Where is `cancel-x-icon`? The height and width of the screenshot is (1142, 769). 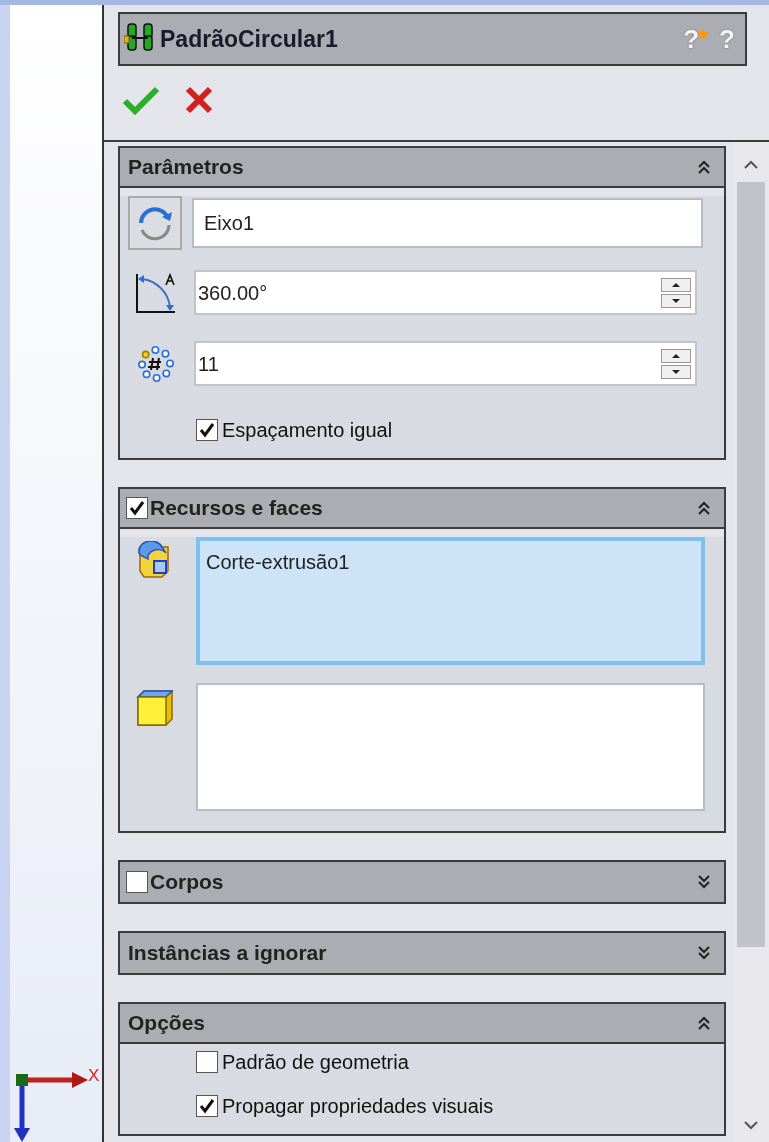
cancel-x-icon is located at coordinates (199, 100).